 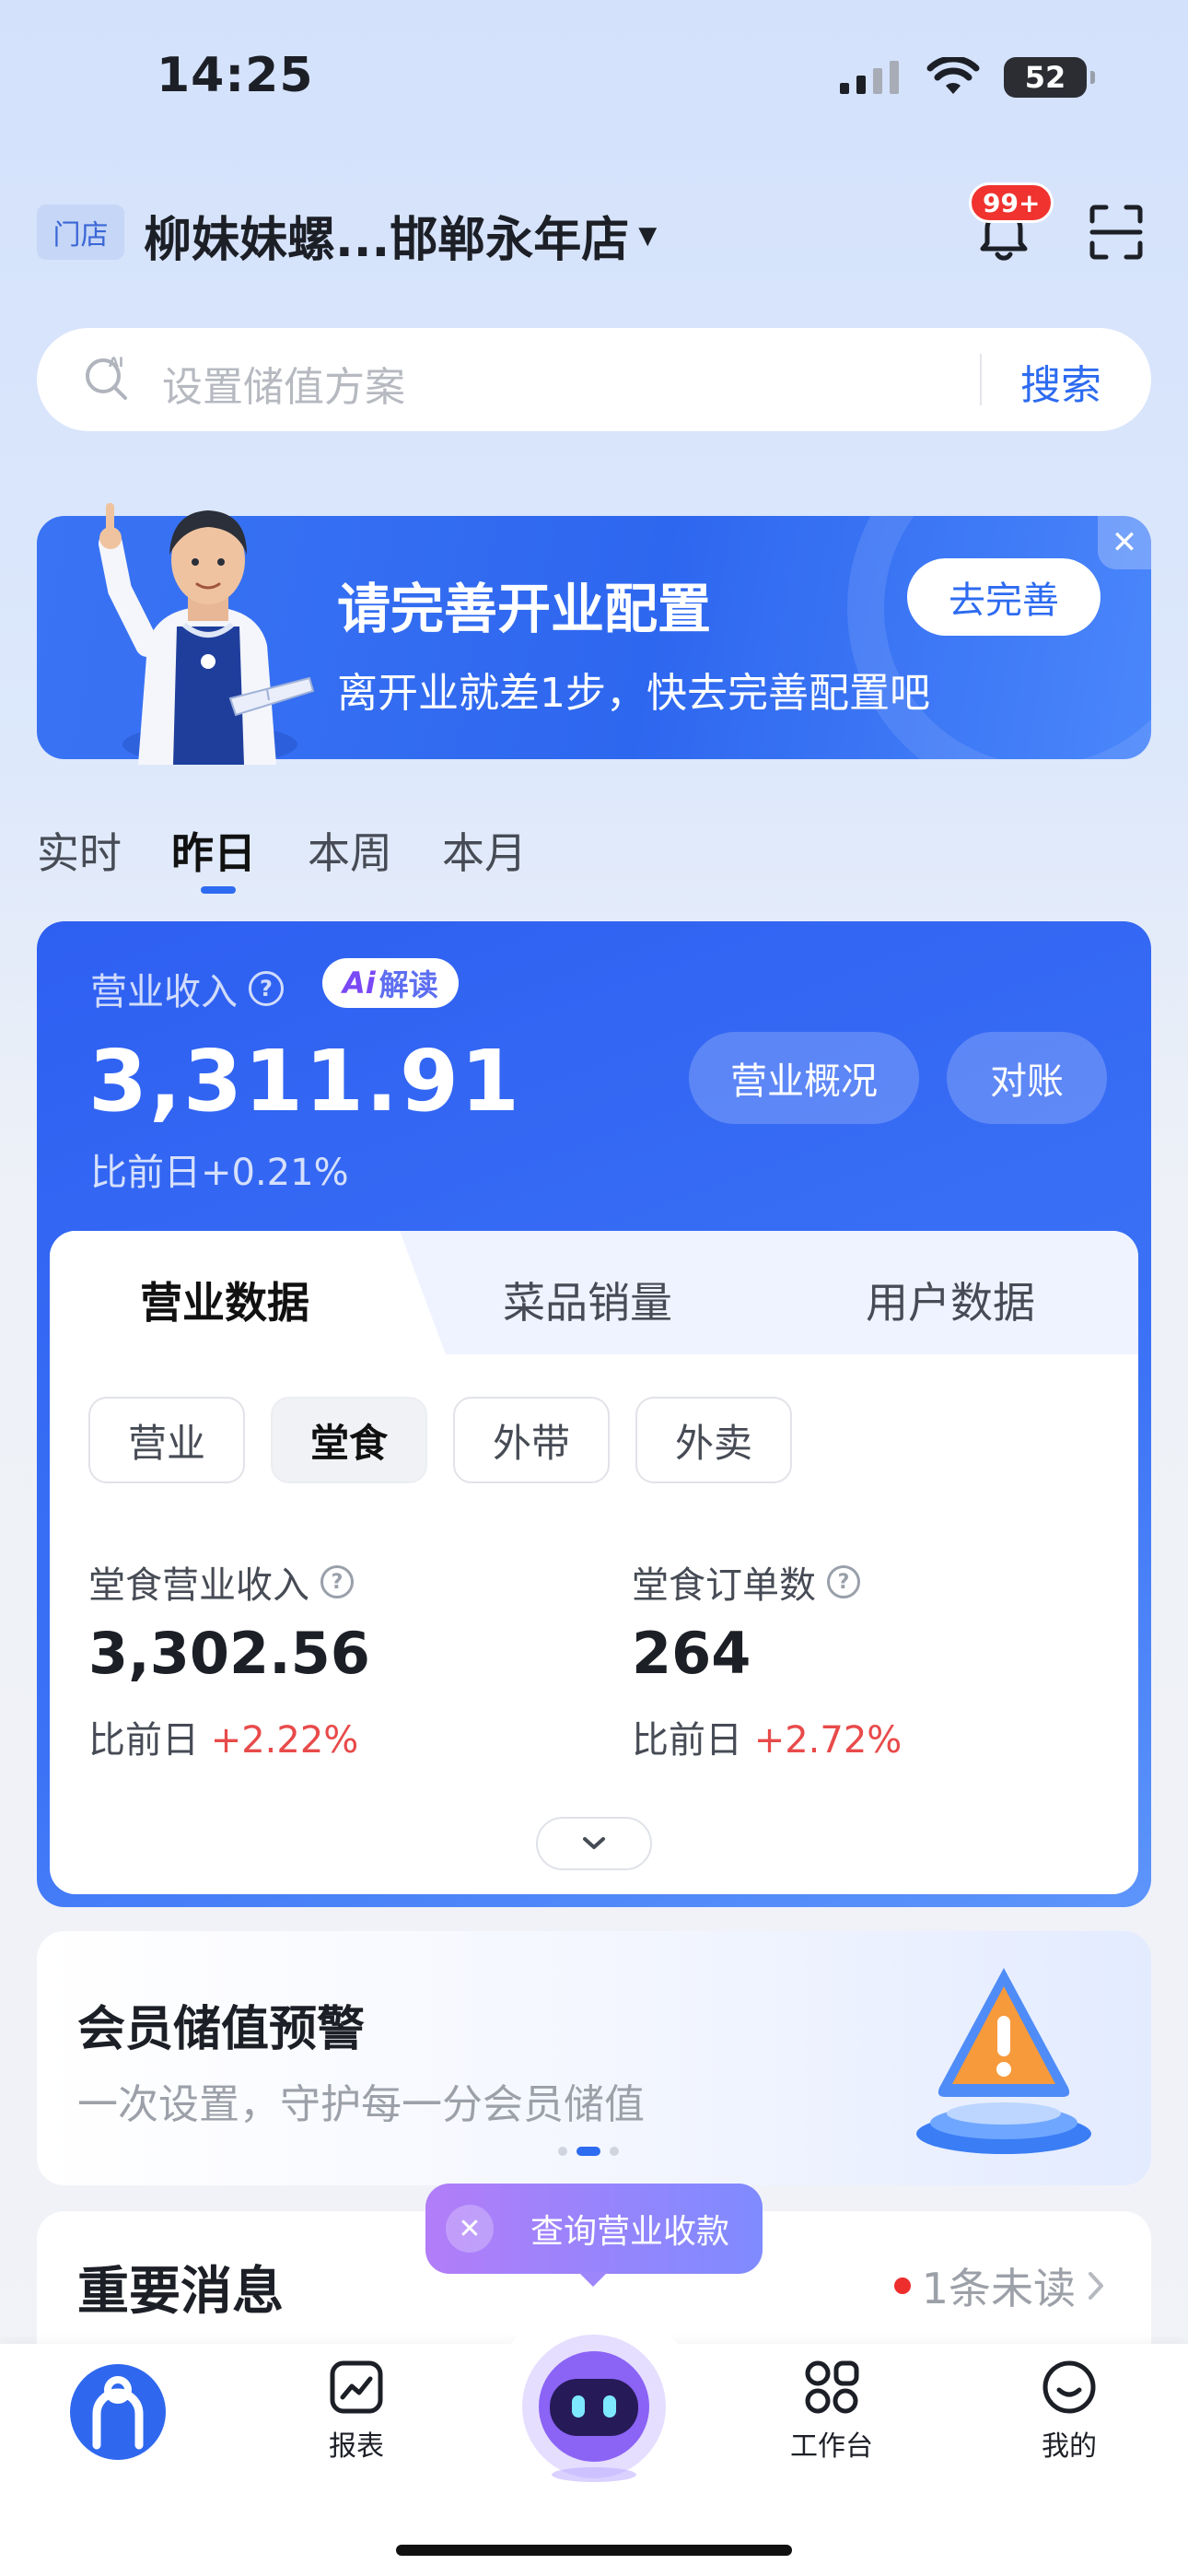 What do you see at coordinates (470, 2229) in the screenshot?
I see `close-icon: ✕` at bounding box center [470, 2229].